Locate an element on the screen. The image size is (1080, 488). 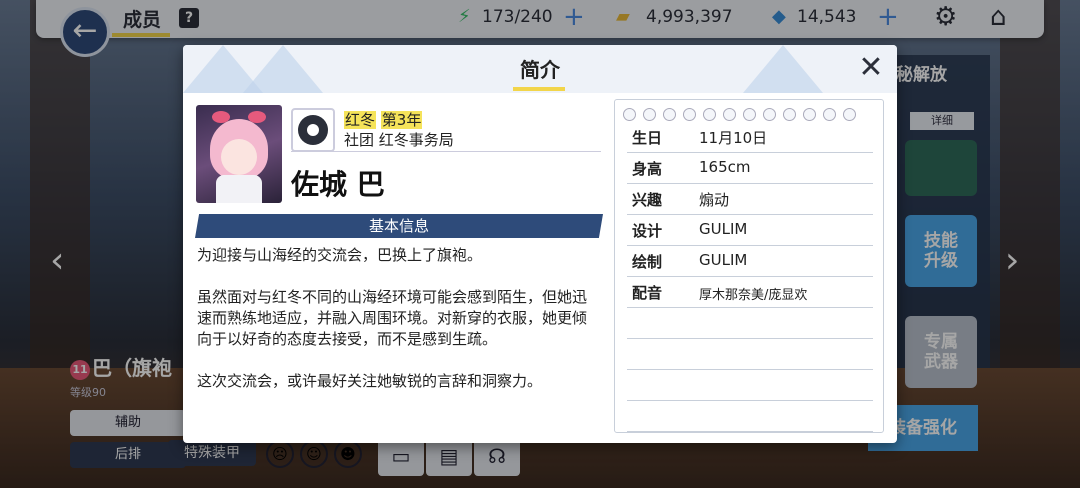
portrait-face is located at coordinates (239, 157).